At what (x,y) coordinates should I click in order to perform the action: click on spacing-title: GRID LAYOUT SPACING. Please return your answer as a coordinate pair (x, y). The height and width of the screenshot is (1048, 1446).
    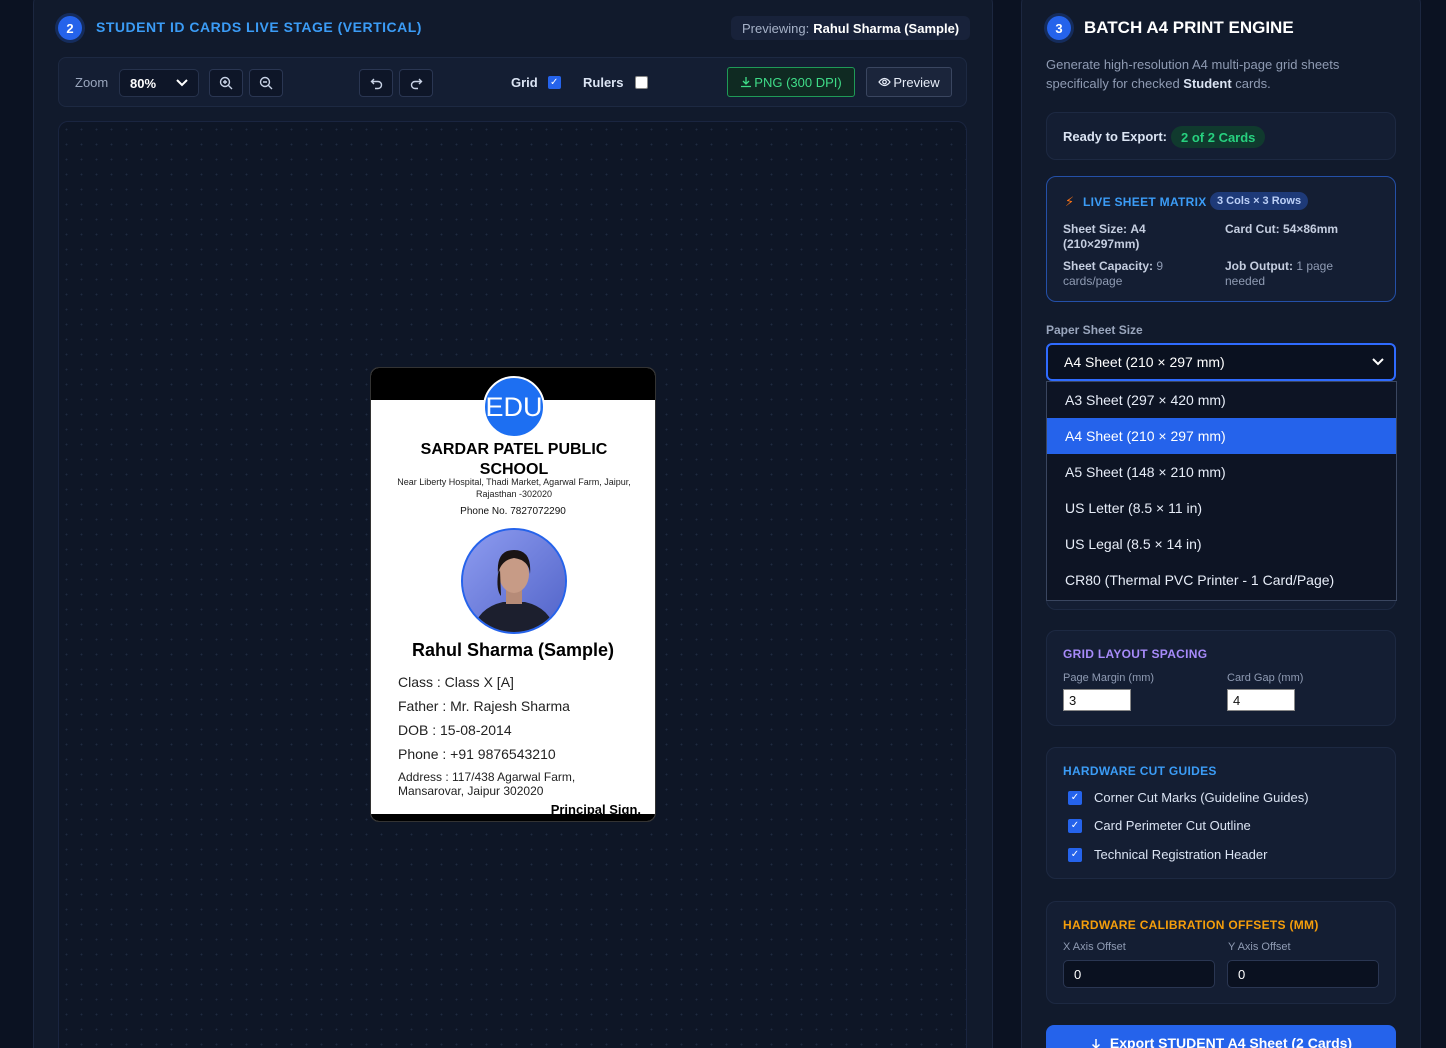
    Looking at the image, I should click on (1135, 654).